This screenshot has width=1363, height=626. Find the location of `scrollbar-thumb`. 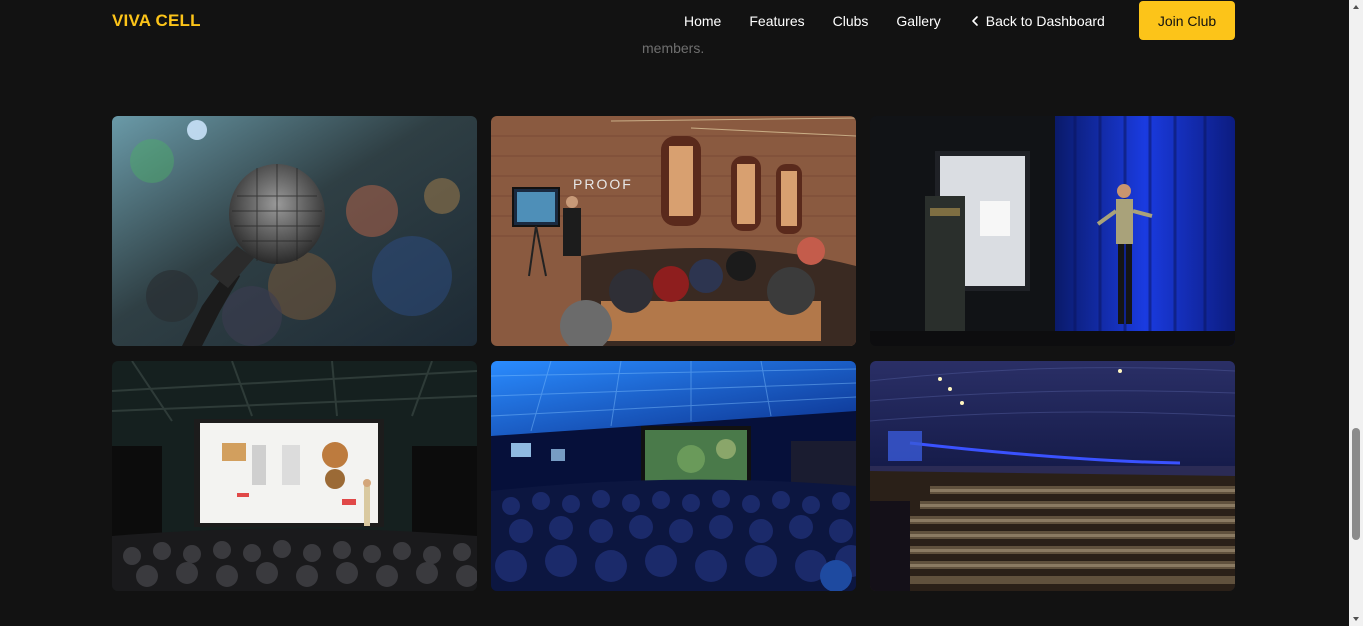

scrollbar-thumb is located at coordinates (1356, 484).